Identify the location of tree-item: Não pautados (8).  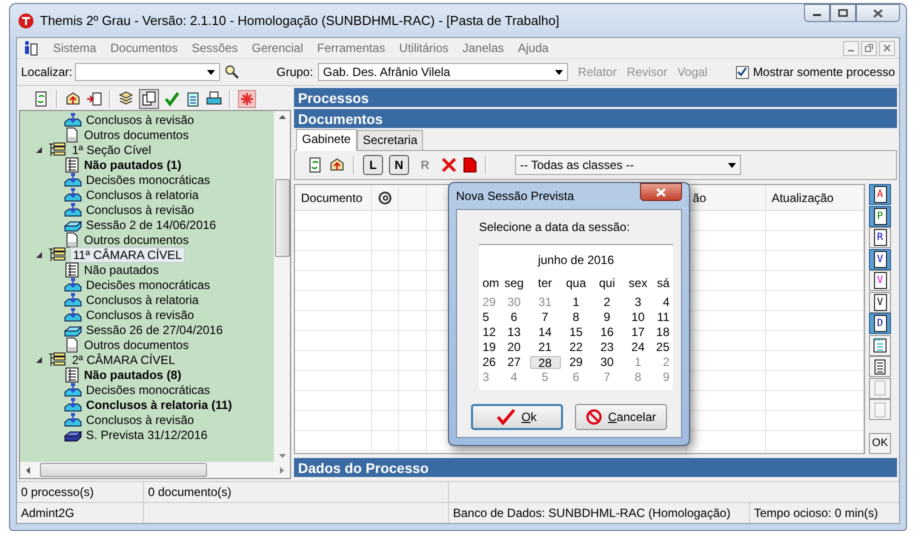
(133, 375).